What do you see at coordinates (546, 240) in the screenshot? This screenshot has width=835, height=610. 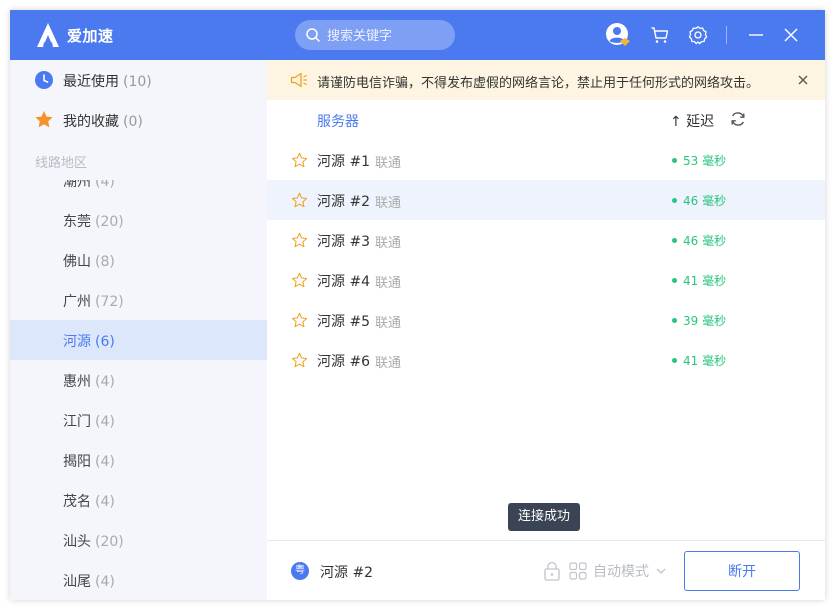 I see `server-row: 河源 #3 联通 46 毫秒` at bounding box center [546, 240].